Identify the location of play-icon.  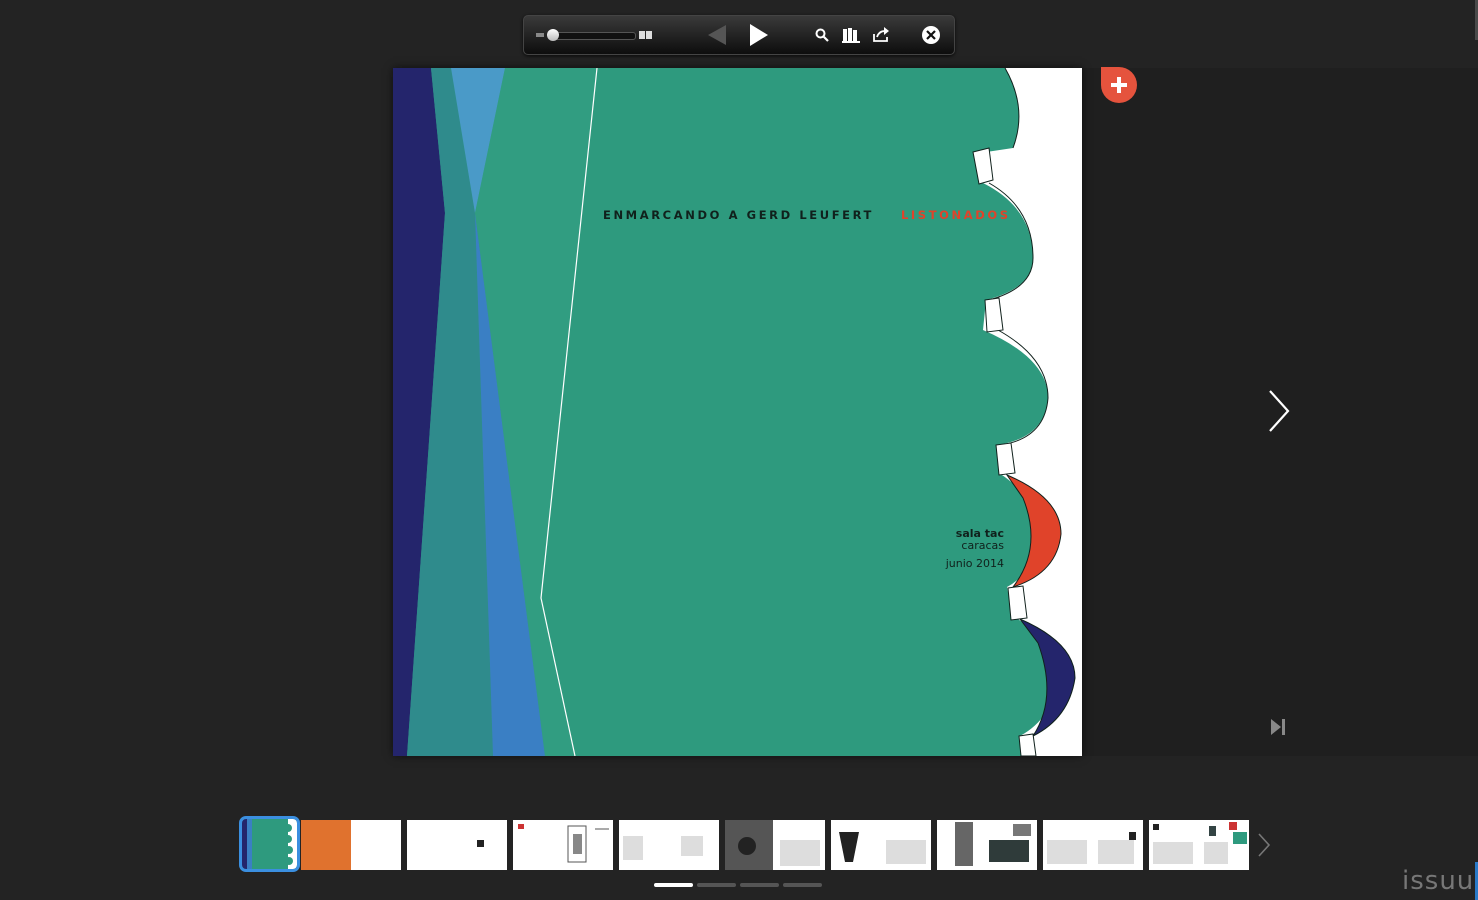
(759, 35).